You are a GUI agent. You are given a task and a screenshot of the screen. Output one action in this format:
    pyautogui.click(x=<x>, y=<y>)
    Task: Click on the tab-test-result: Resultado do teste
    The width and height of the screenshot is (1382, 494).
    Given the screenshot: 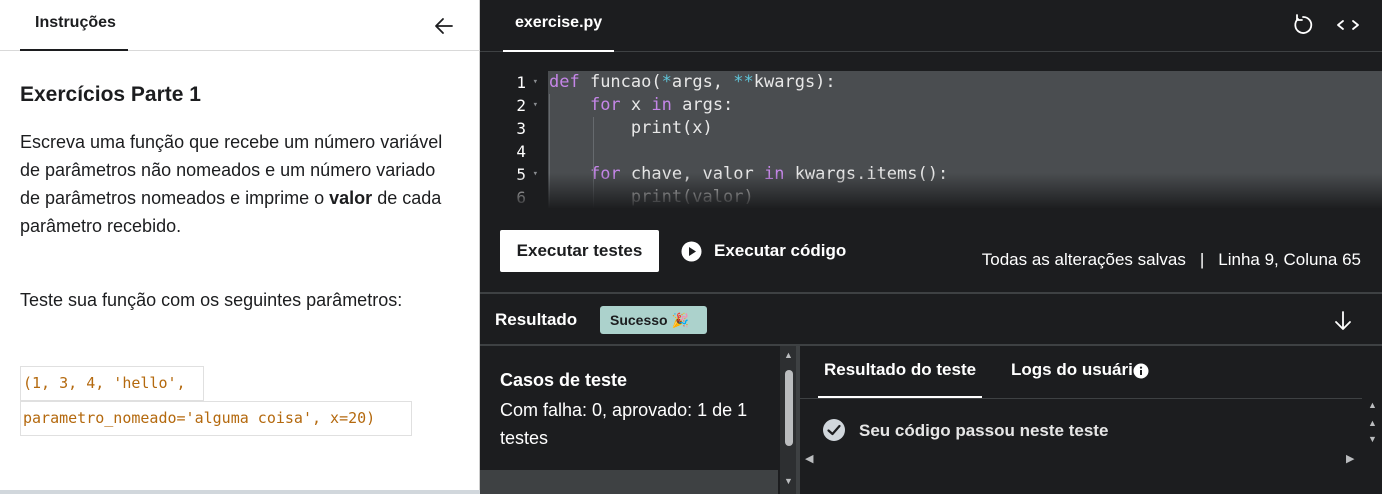 What is the action you would take?
    pyautogui.click(x=900, y=372)
    